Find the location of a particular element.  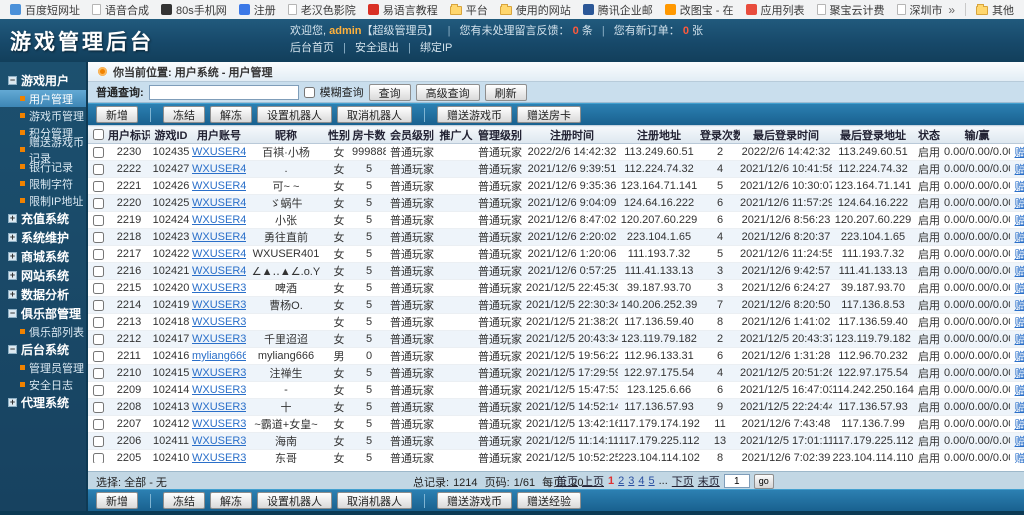

sidebar-group-俱乐部管理: − 俱乐部管理 is located at coordinates (43, 313).